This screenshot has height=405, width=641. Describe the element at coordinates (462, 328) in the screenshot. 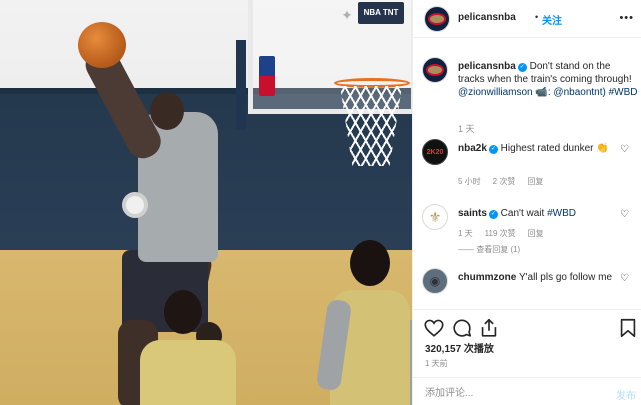

I see `comment-icon` at that location.